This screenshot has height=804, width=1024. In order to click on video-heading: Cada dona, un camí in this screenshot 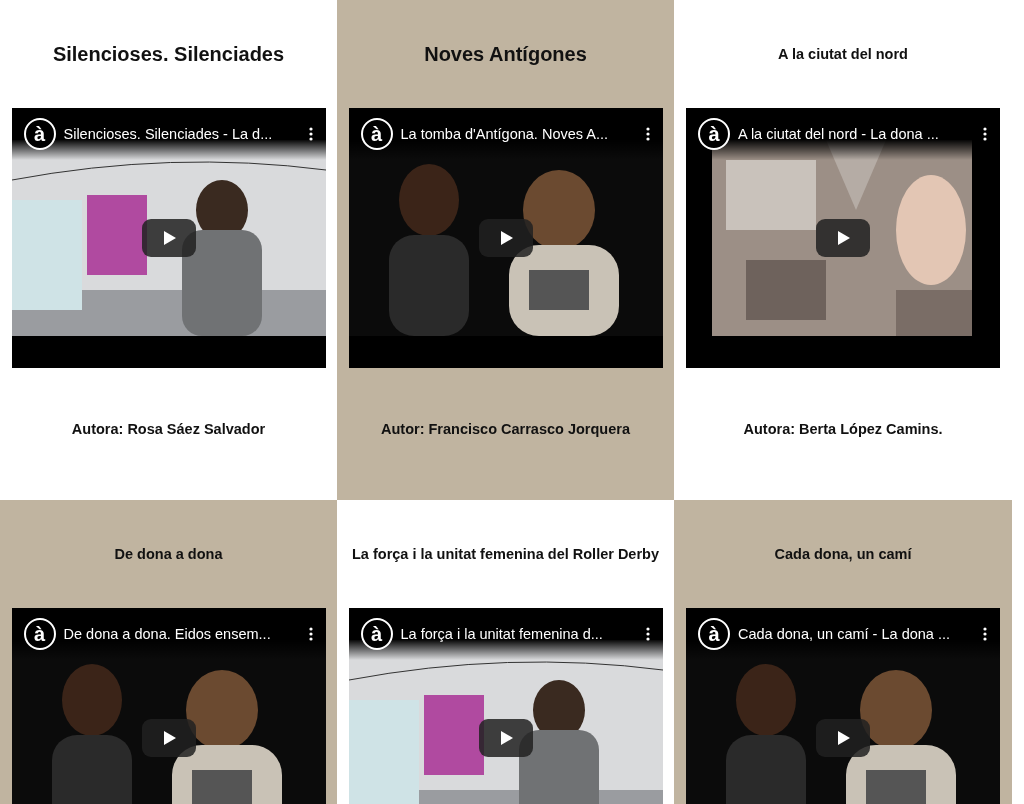, I will do `click(843, 554)`.